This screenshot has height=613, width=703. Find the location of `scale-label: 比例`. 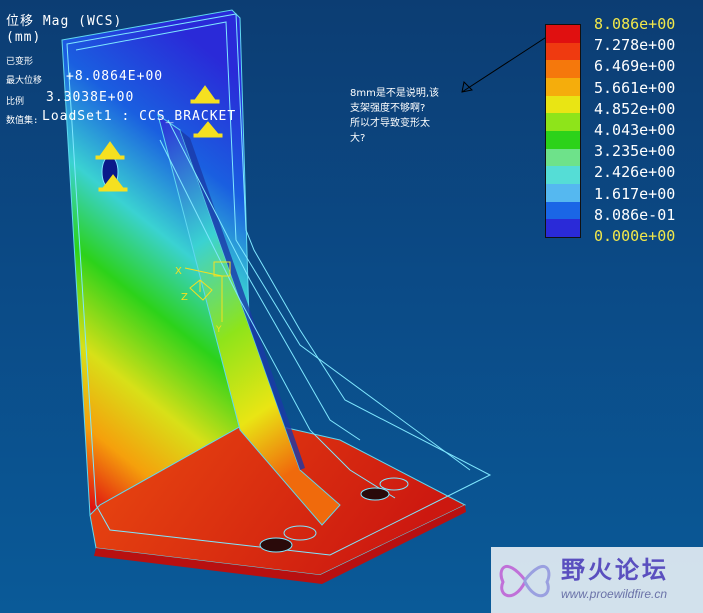

scale-label: 比例 is located at coordinates (15, 102).